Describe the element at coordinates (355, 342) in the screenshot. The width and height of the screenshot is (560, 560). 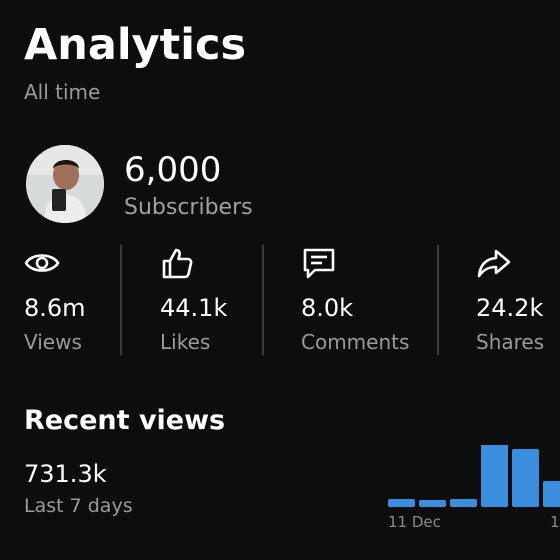
I see `stat-label: Comments` at that location.